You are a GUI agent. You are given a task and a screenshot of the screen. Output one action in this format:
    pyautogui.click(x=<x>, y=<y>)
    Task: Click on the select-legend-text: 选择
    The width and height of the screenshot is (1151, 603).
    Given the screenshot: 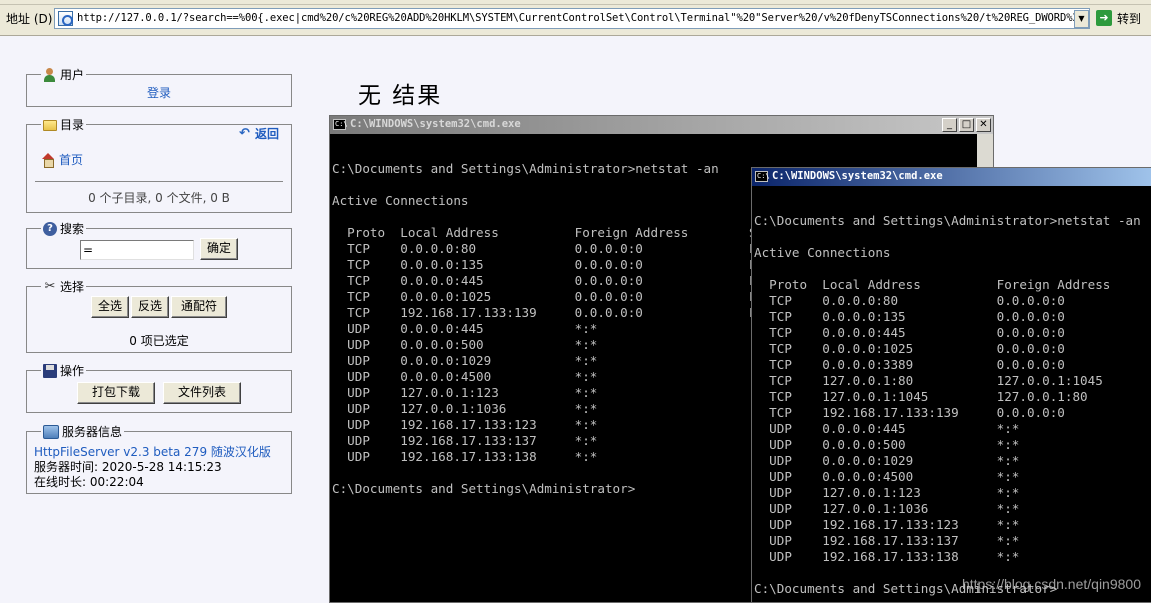 What is the action you would take?
    pyautogui.click(x=72, y=287)
    